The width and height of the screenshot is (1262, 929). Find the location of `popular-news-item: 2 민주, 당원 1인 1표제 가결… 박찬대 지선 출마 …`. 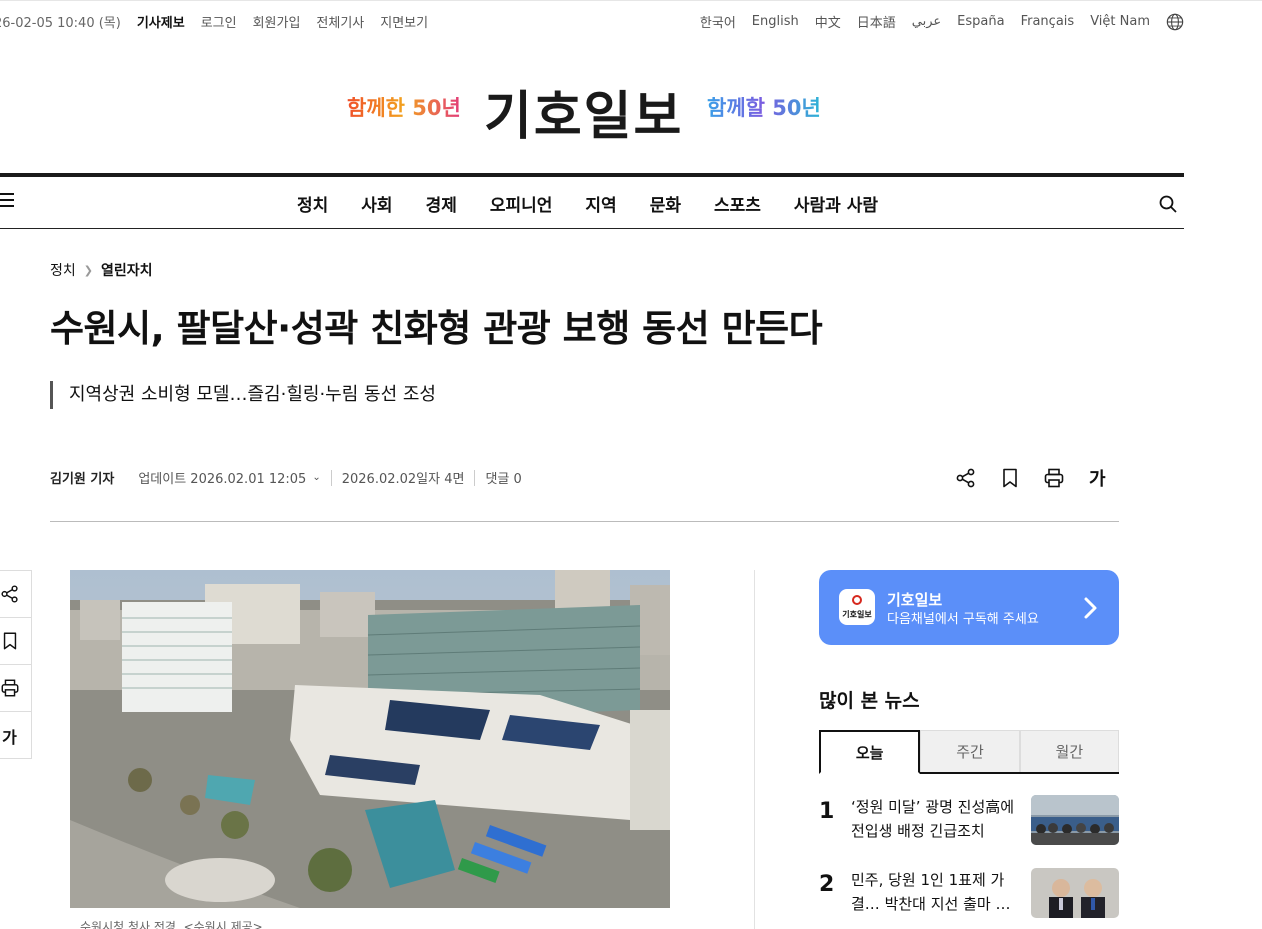

popular-news-item: 2 민주, 당원 1인 1표제 가결… 박찬대 지선 출마 … is located at coordinates (969, 894).